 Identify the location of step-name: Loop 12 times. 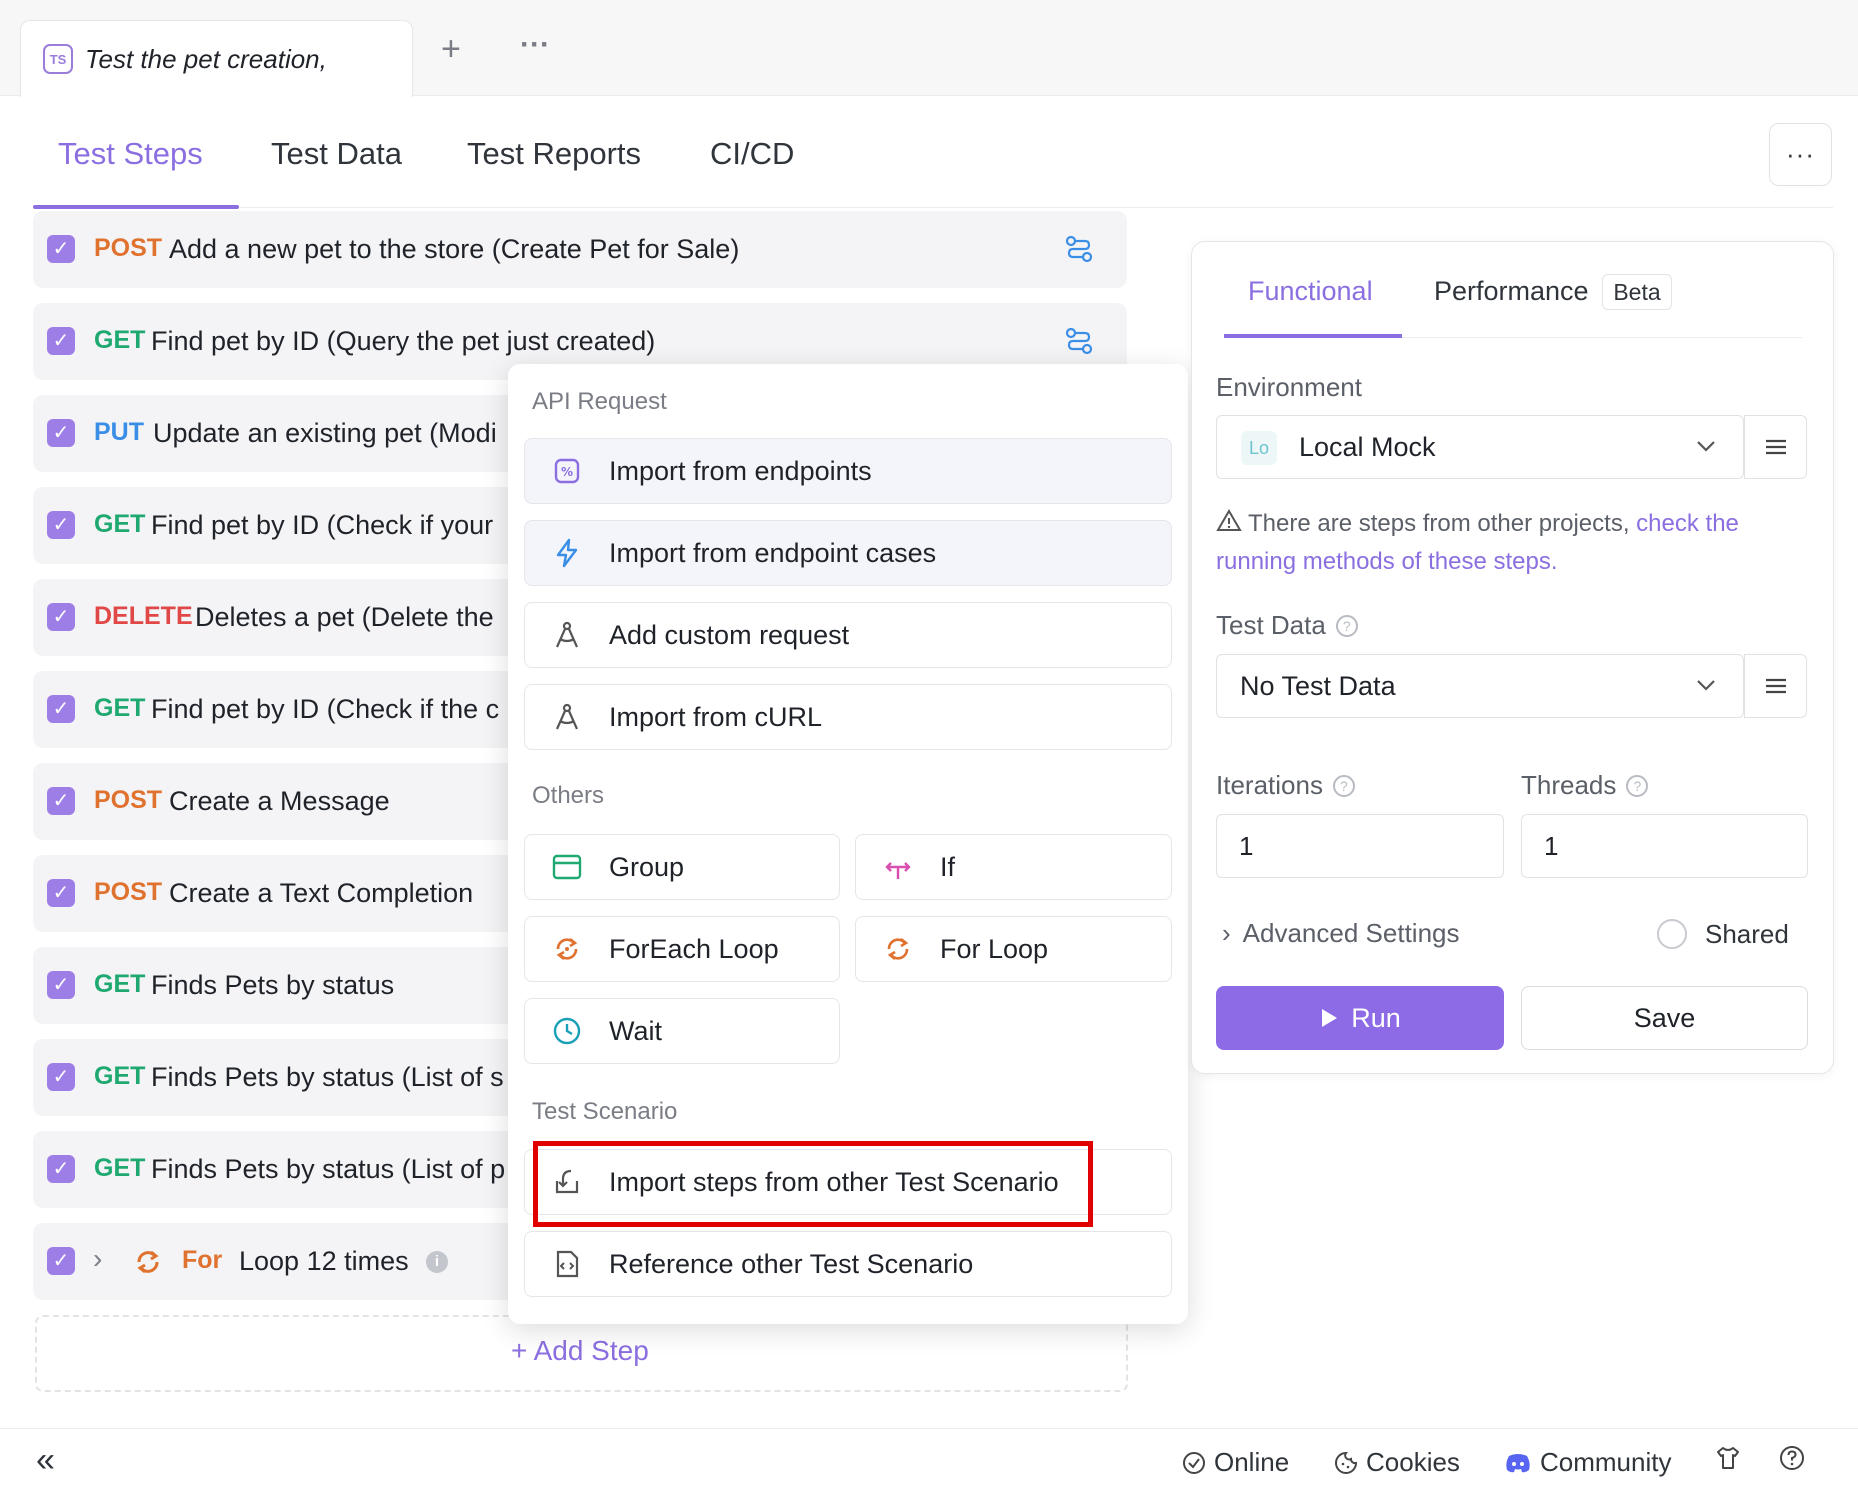
(324, 1261).